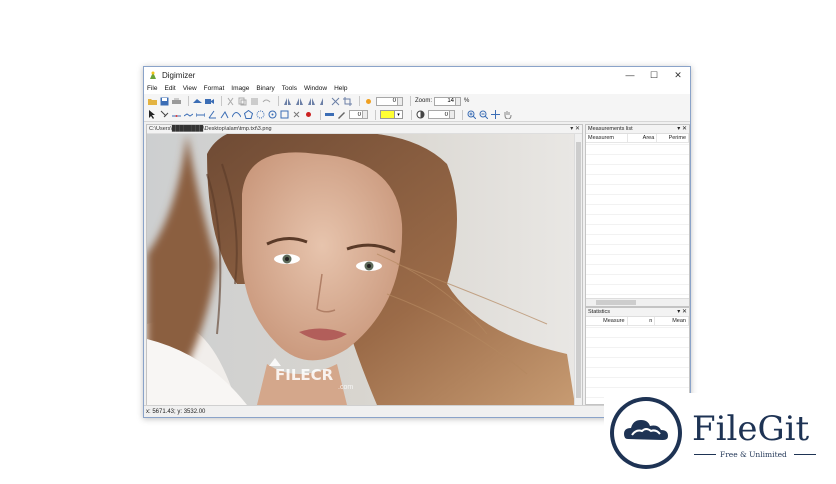  What do you see at coordinates (236, 114) in the screenshot?
I see `curve-icon` at bounding box center [236, 114].